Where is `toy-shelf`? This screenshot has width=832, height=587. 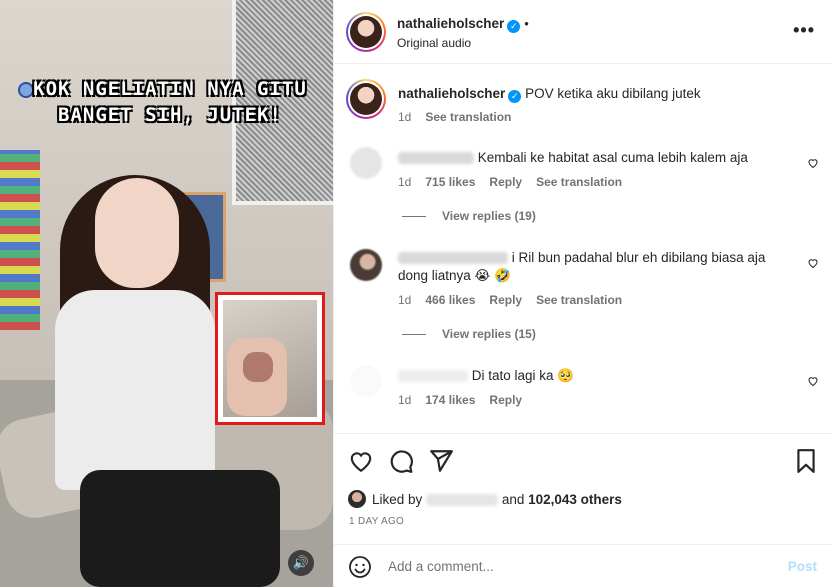
toy-shelf is located at coordinates (20, 240).